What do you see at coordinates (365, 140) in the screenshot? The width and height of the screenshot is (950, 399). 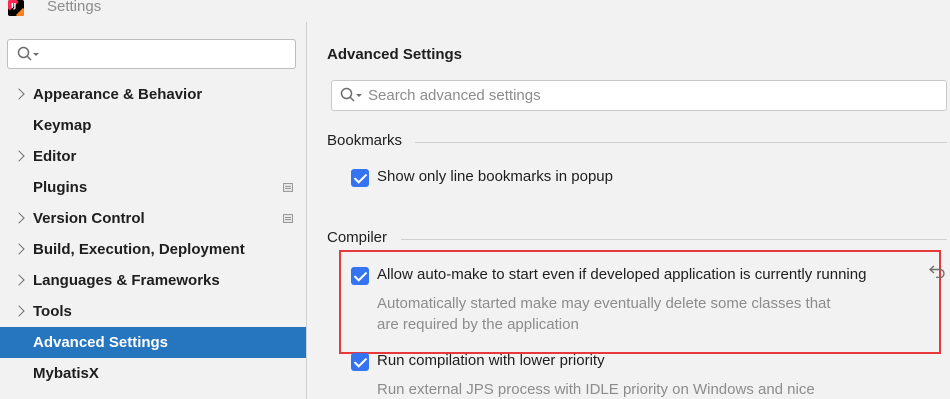 I see `section-title-bookmarks: Bookmarks` at bounding box center [365, 140].